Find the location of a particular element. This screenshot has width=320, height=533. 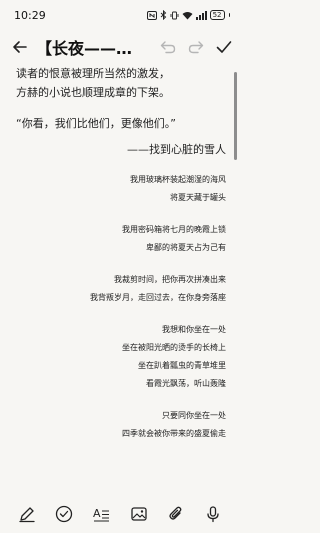

text-format-button: A is located at coordinates (101, 514).